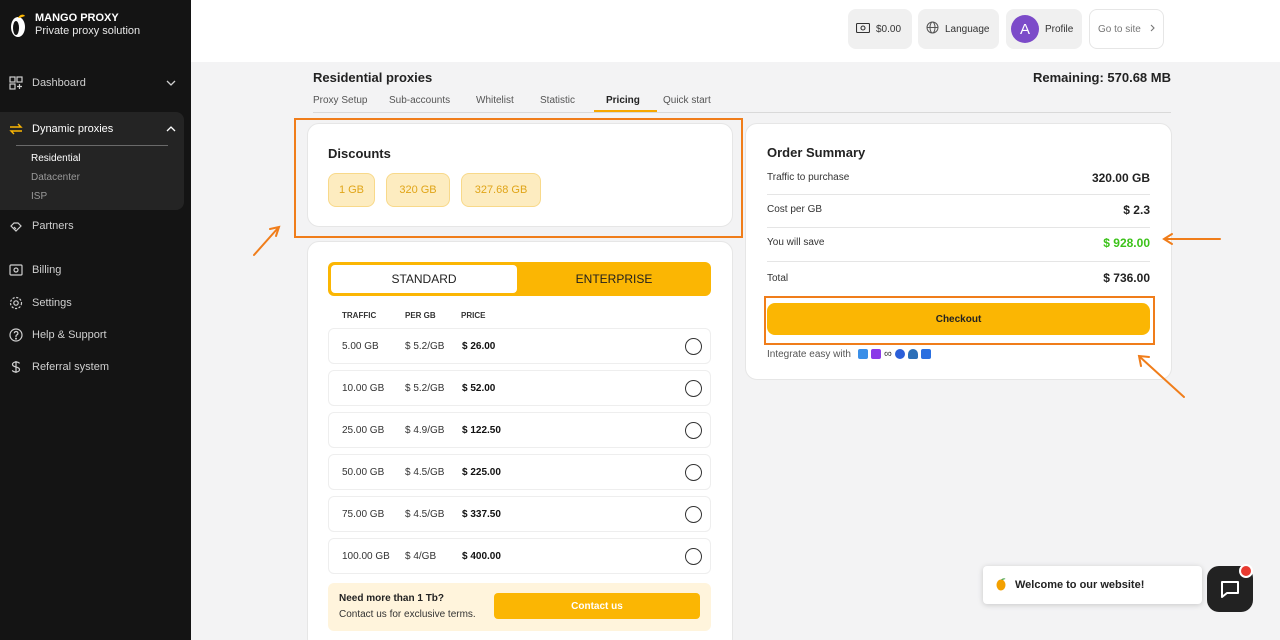 The width and height of the screenshot is (1280, 640). I want to click on tab-pricing: Pricing, so click(623, 100).